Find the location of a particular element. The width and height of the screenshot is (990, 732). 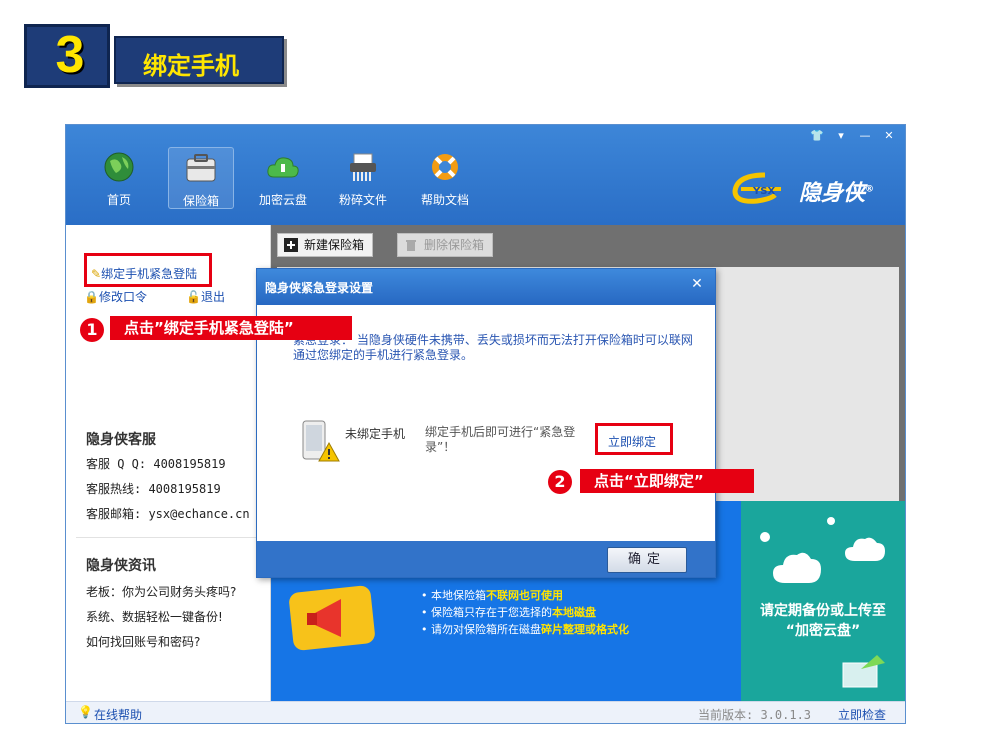

delete-safe-label: 删除保险箱 is located at coordinates (454, 245).